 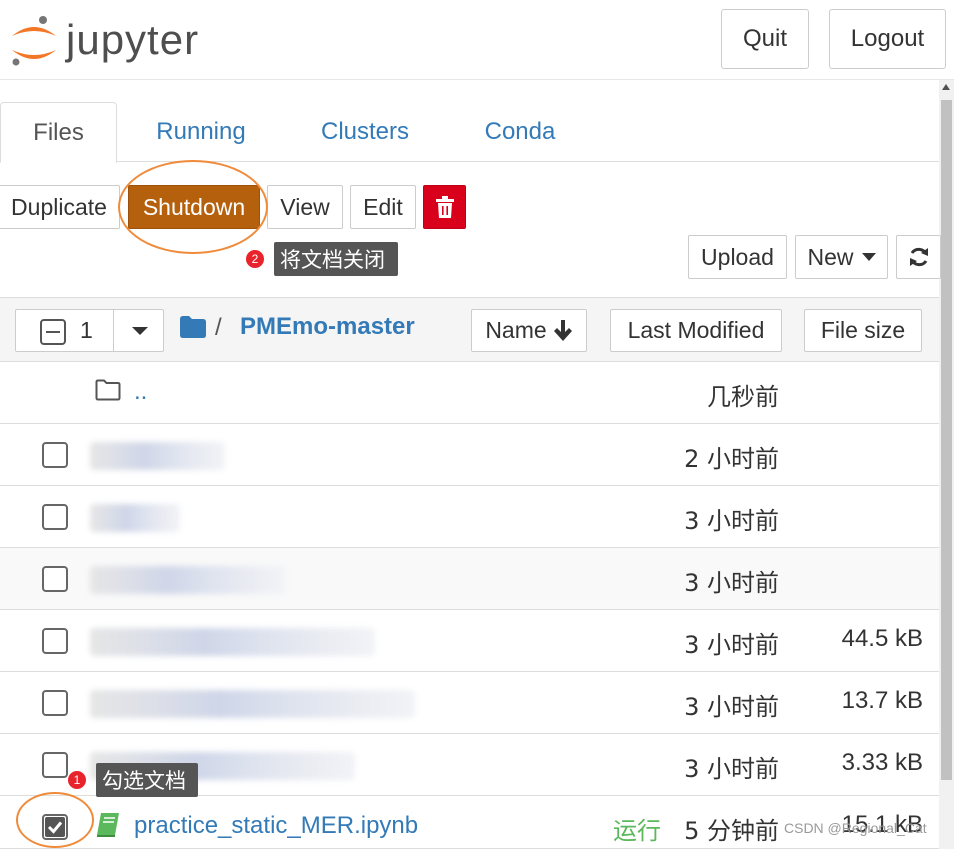 I want to click on file-name: .., so click(x=140, y=392).